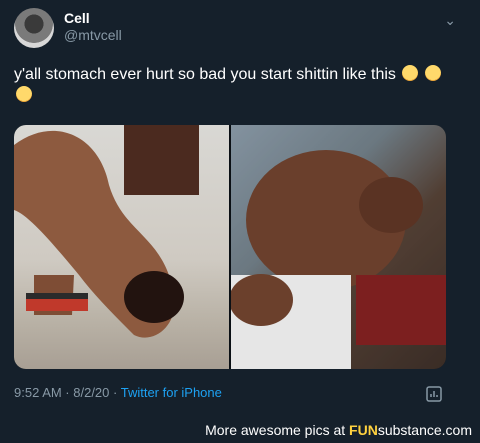 The height and width of the screenshot is (443, 480). I want to click on tweet-author: Cell @mtvcell, so click(93, 27).